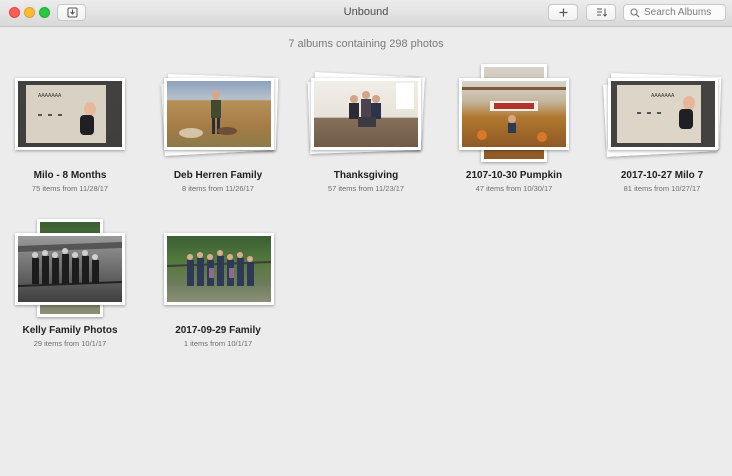  What do you see at coordinates (662, 188) in the screenshot?
I see `album-meta: 81 items from 10/27/17` at bounding box center [662, 188].